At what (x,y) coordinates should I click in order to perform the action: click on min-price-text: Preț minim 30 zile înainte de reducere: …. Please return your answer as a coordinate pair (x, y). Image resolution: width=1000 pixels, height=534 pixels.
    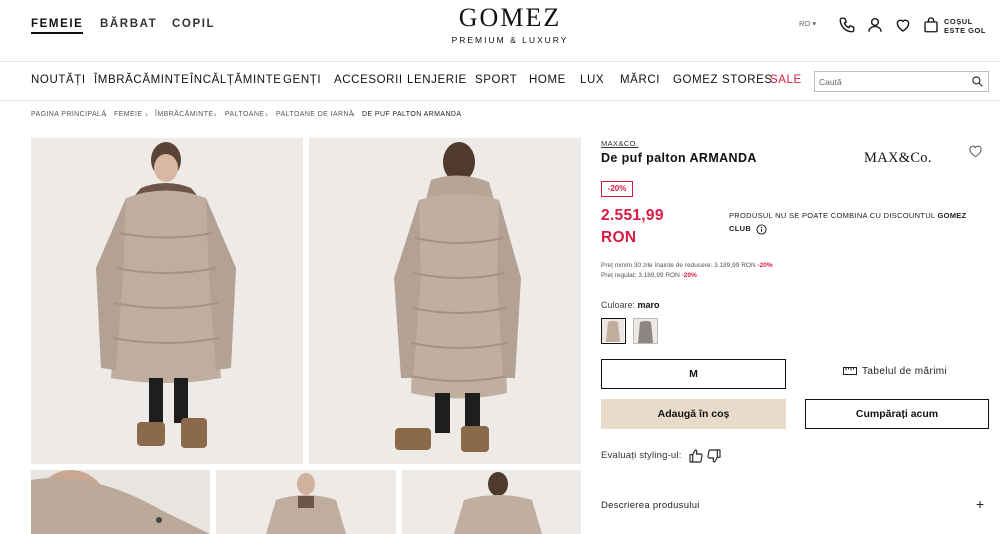
    Looking at the image, I should click on (679, 265).